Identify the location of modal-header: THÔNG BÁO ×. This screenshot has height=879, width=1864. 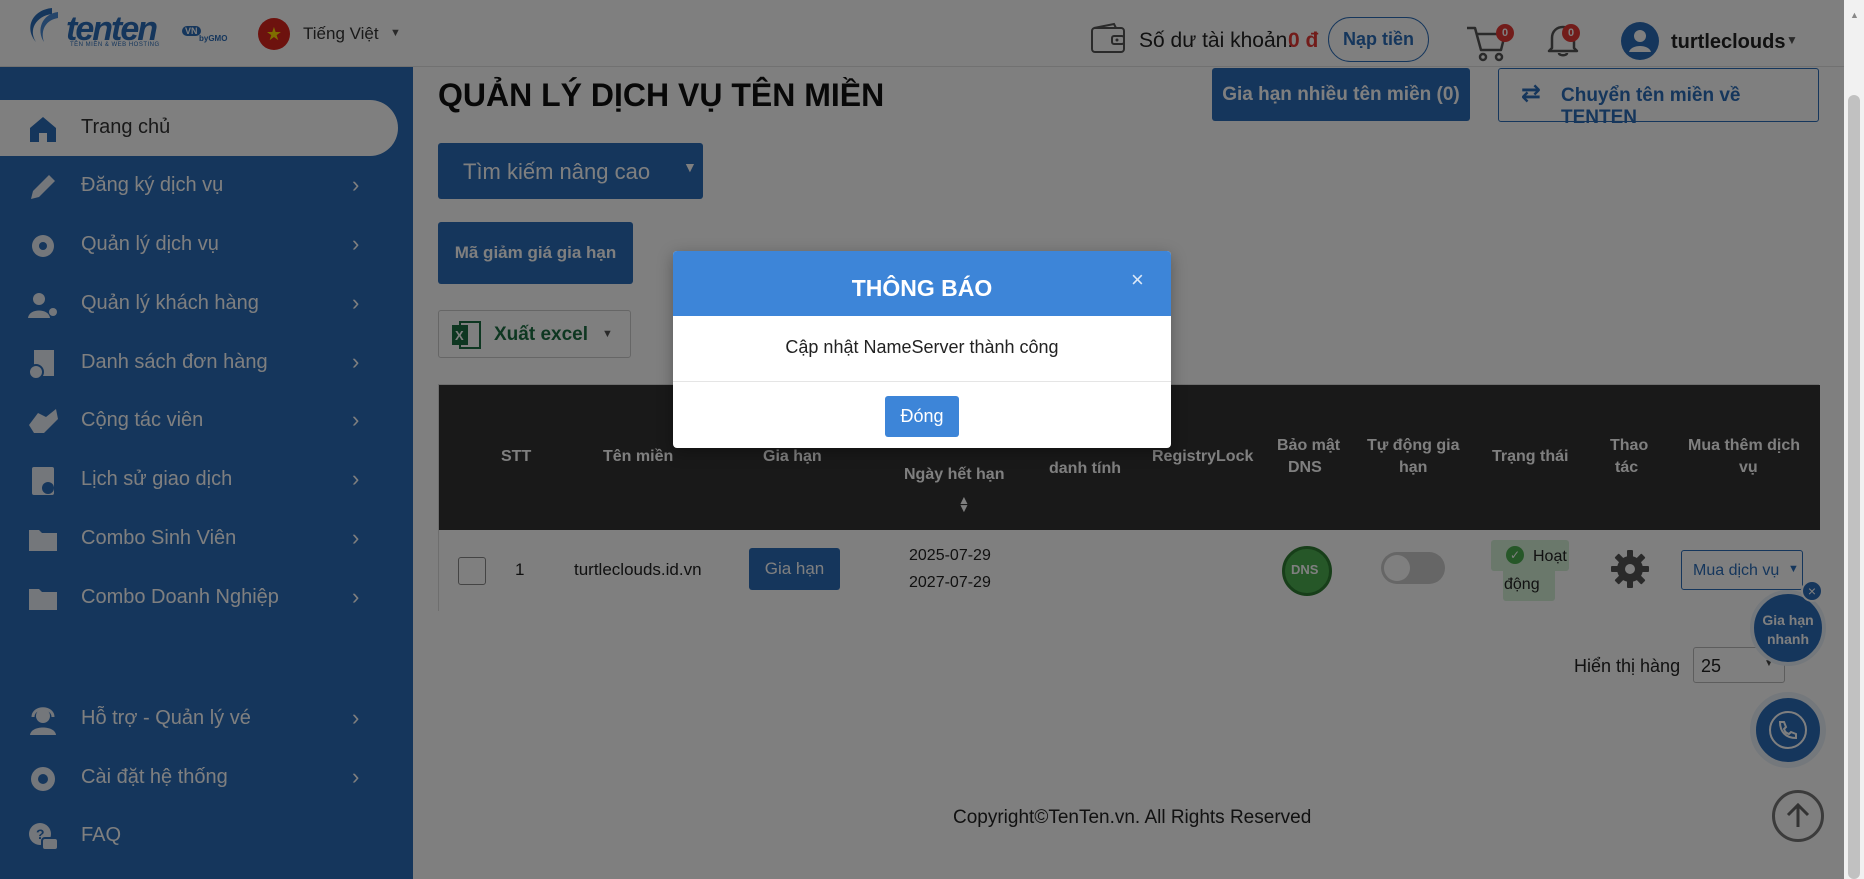
(922, 283).